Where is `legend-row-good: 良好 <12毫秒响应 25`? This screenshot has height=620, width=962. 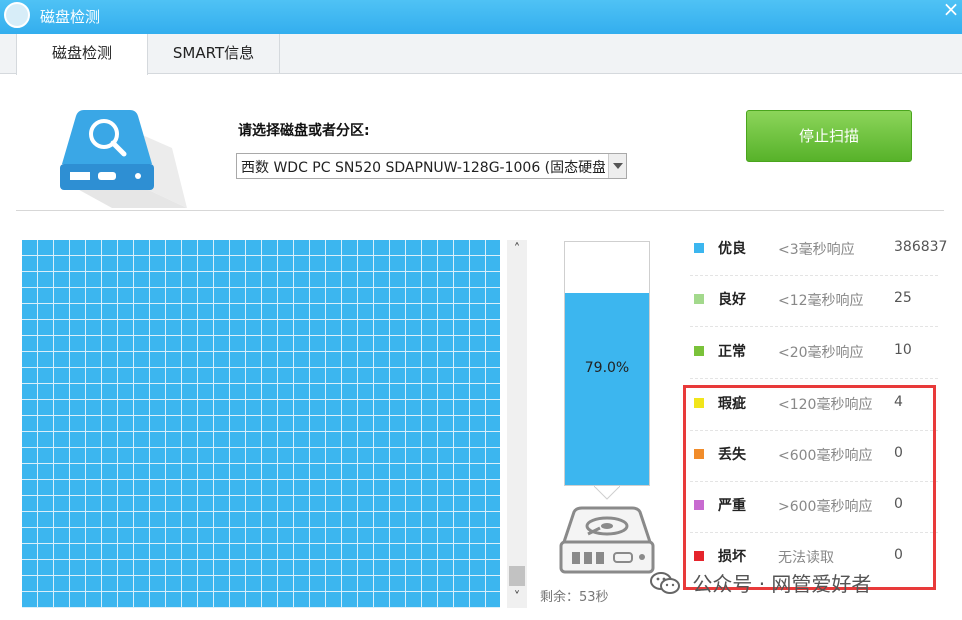
legend-row-good: 良好 <12毫秒响应 25 is located at coordinates (814, 302).